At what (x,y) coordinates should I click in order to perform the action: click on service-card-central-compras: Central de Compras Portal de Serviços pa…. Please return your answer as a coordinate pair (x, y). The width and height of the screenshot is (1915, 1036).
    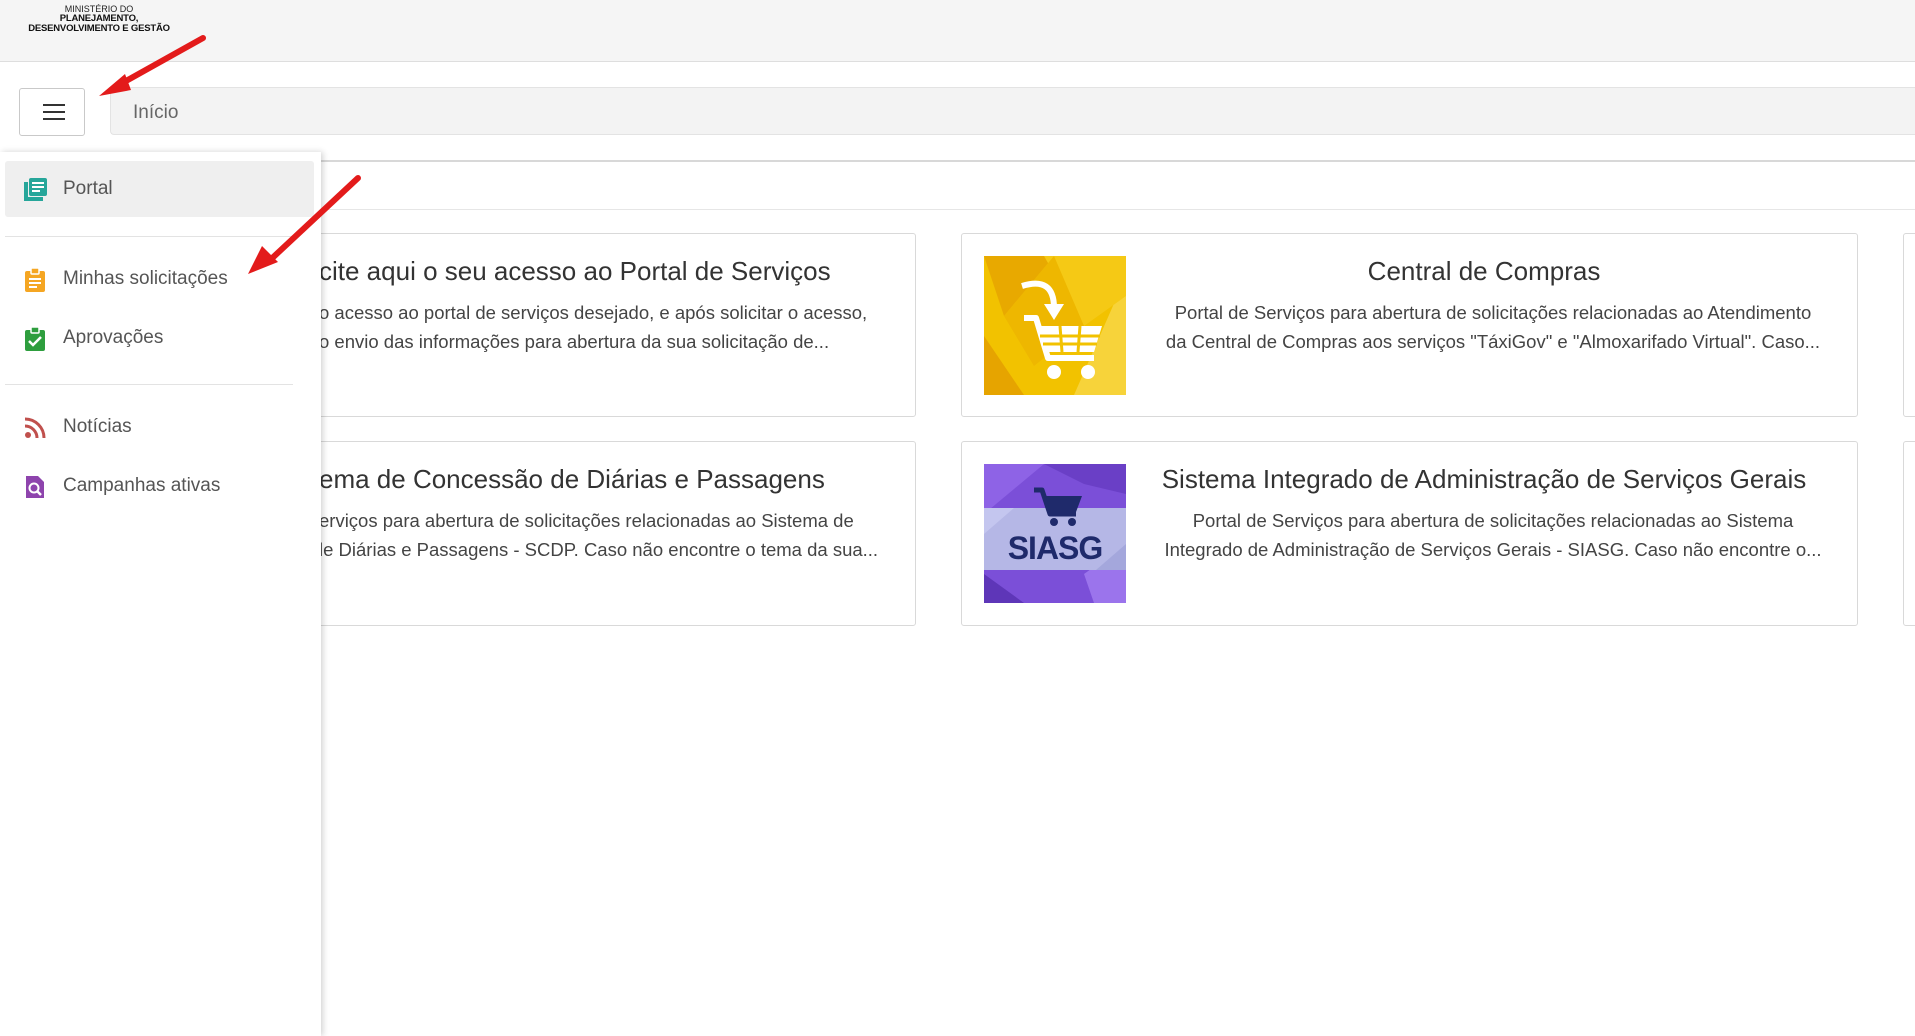
    Looking at the image, I should click on (1409, 325).